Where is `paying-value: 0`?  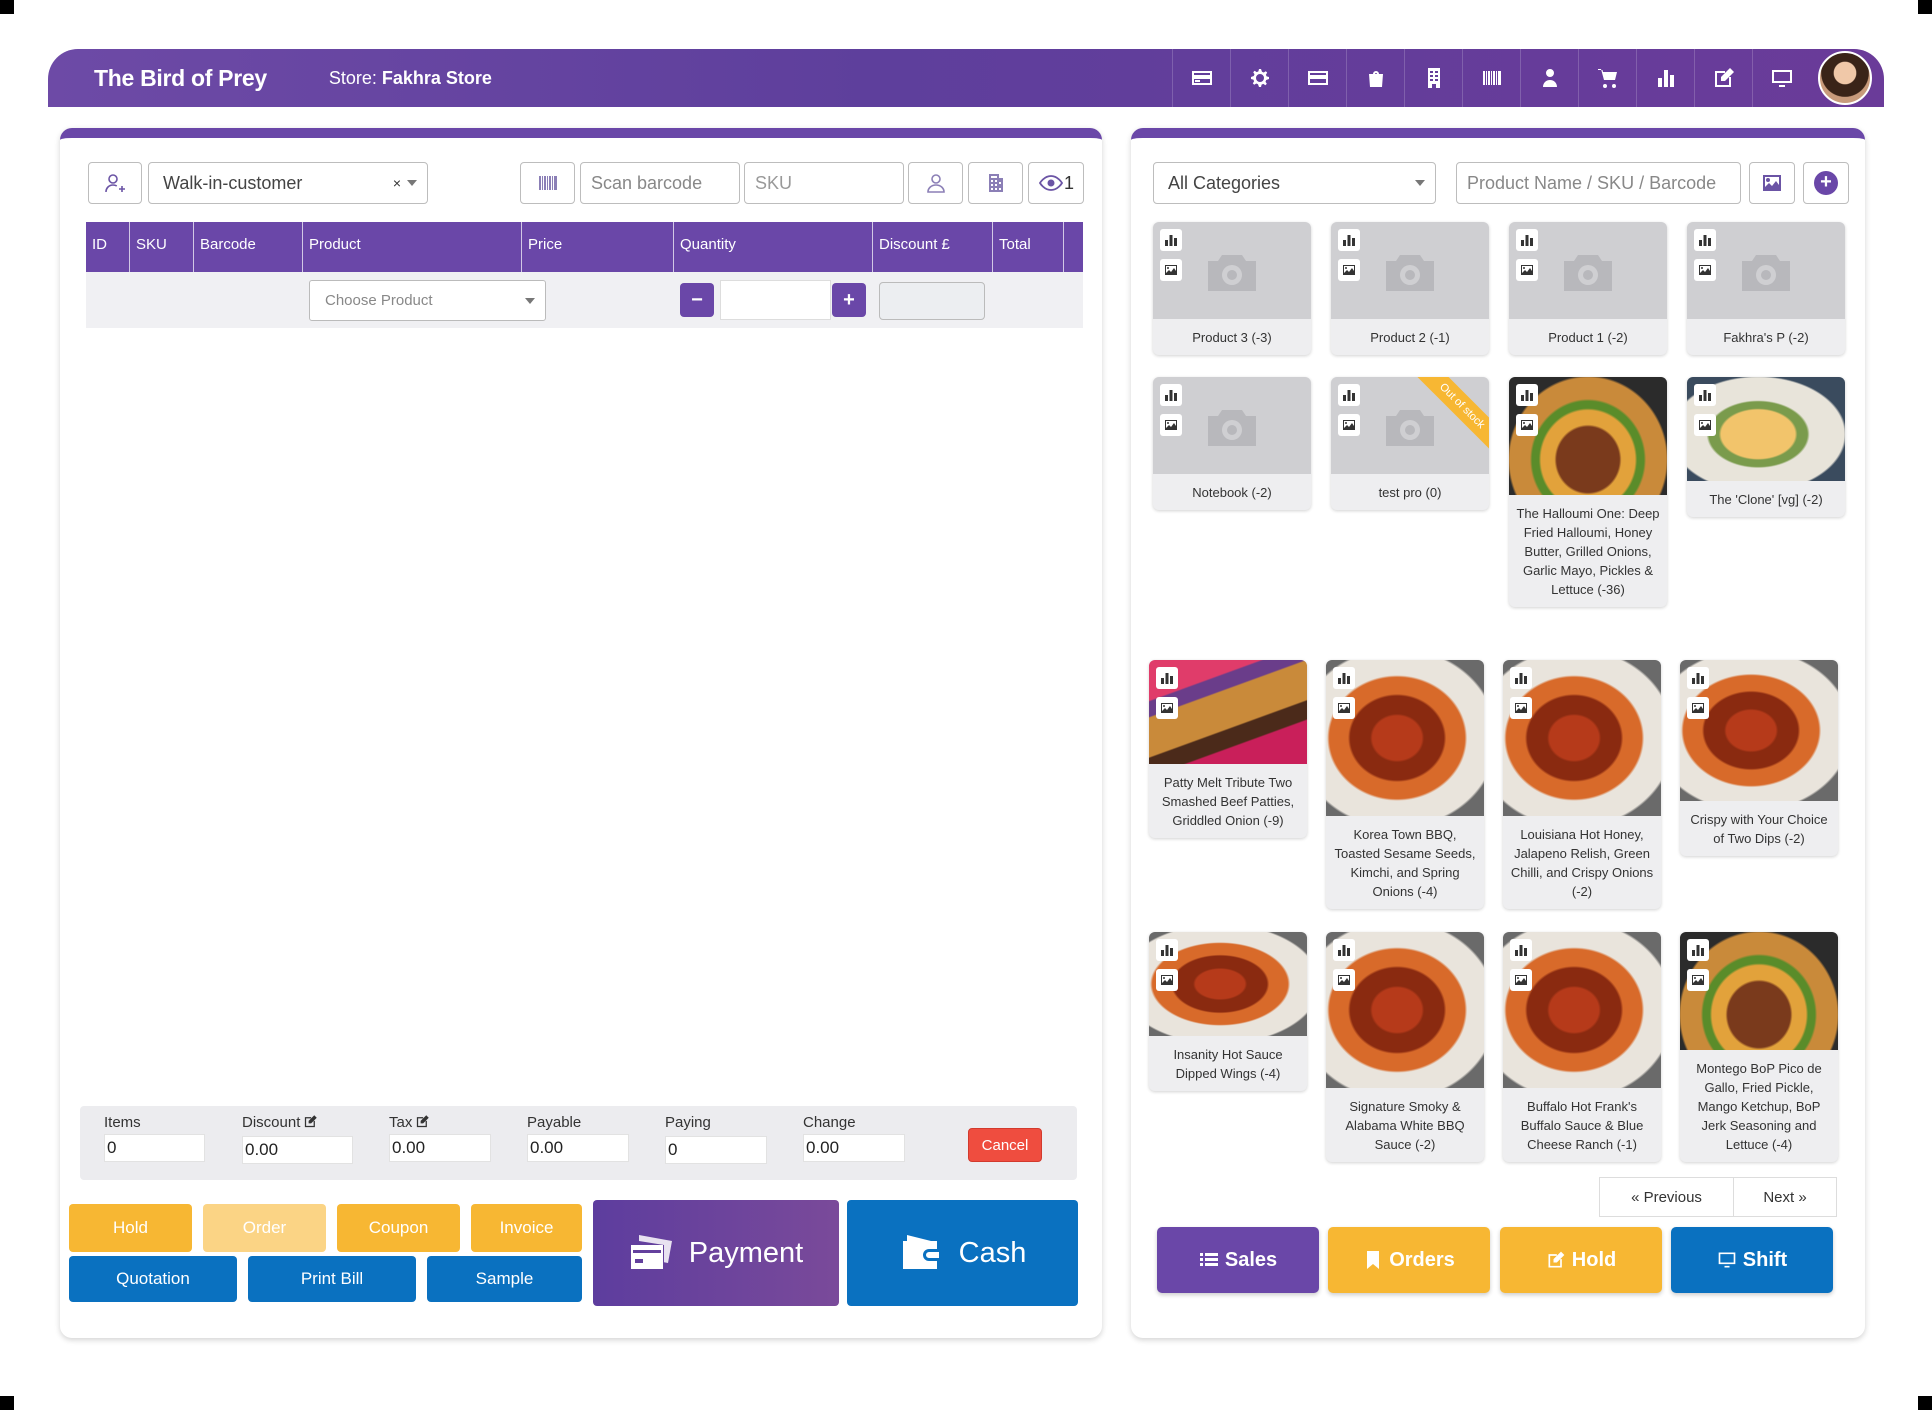 paying-value: 0 is located at coordinates (716, 1150).